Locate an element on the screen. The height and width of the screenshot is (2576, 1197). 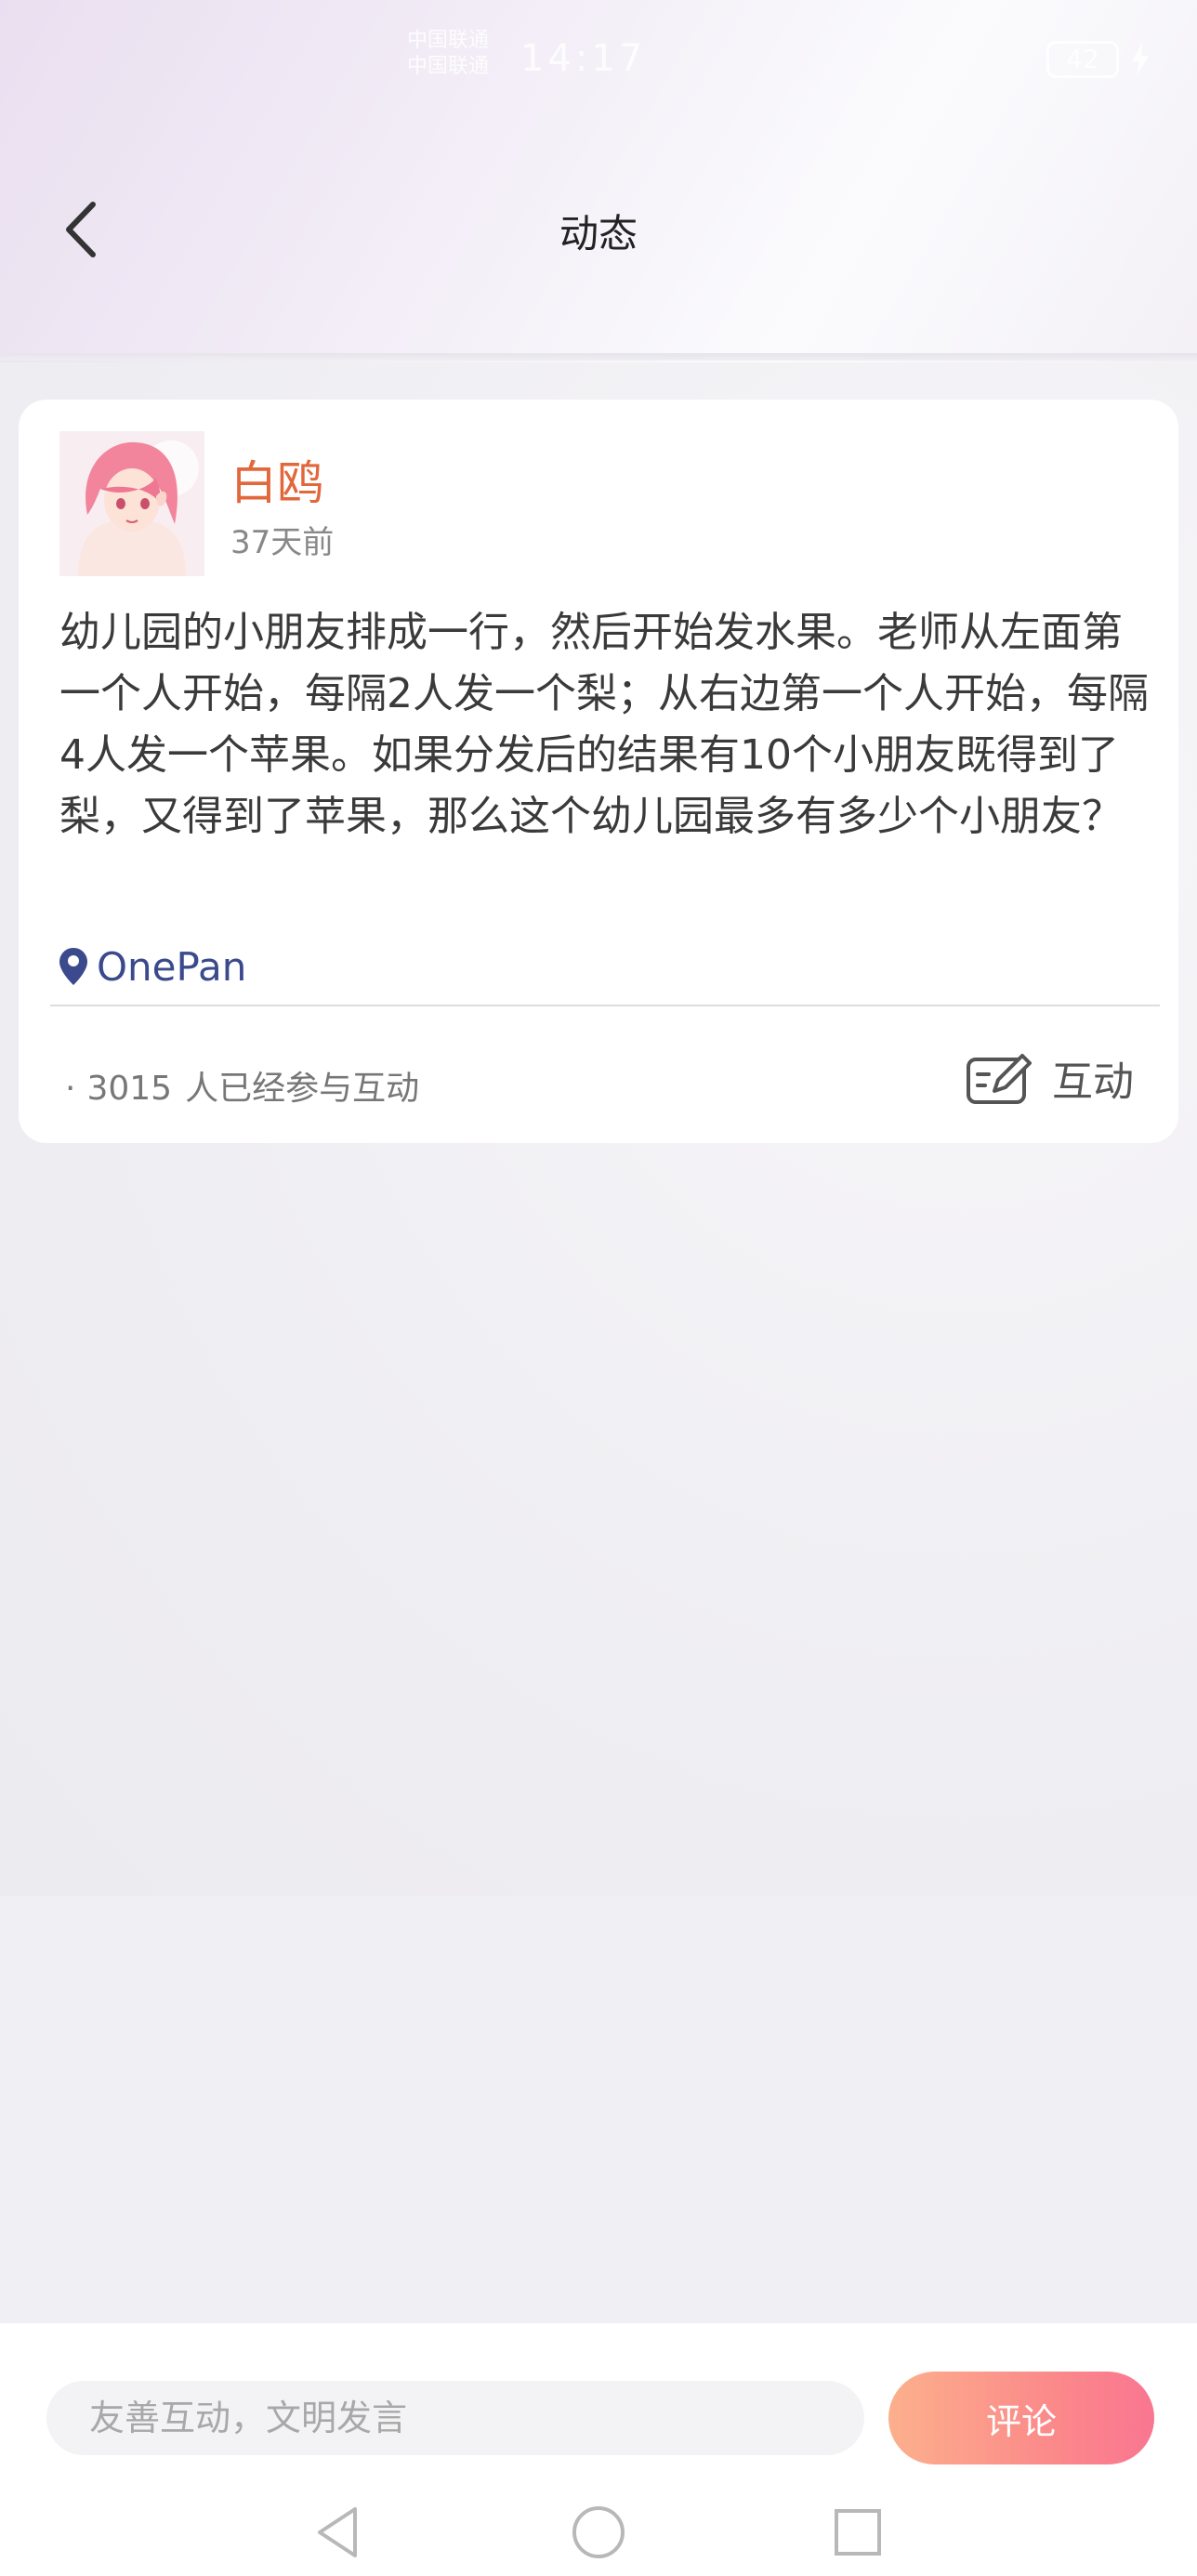
comment-button: 评论 is located at coordinates (1021, 2418).